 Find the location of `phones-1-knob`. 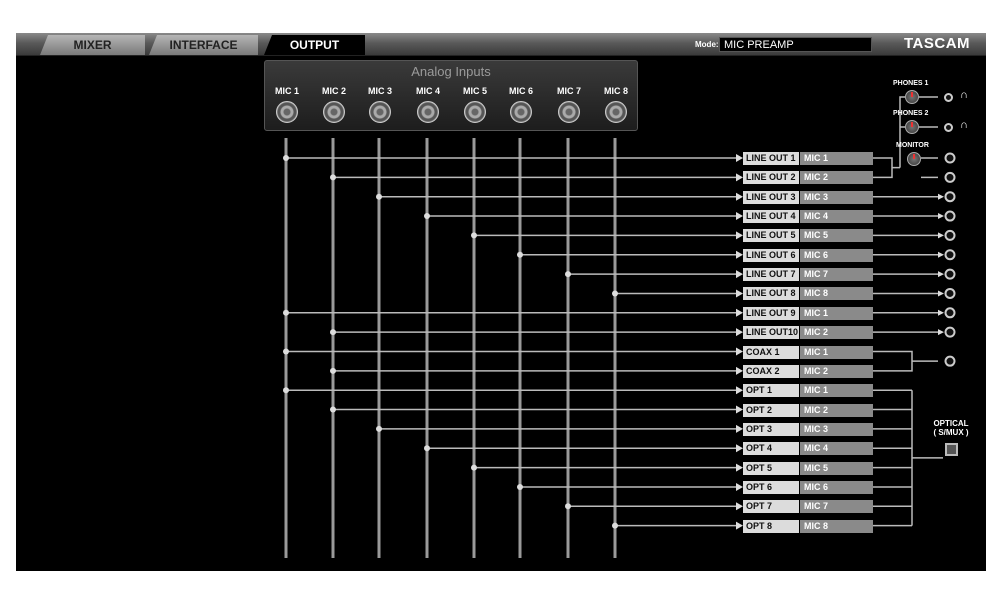

phones-1-knob is located at coordinates (912, 97).